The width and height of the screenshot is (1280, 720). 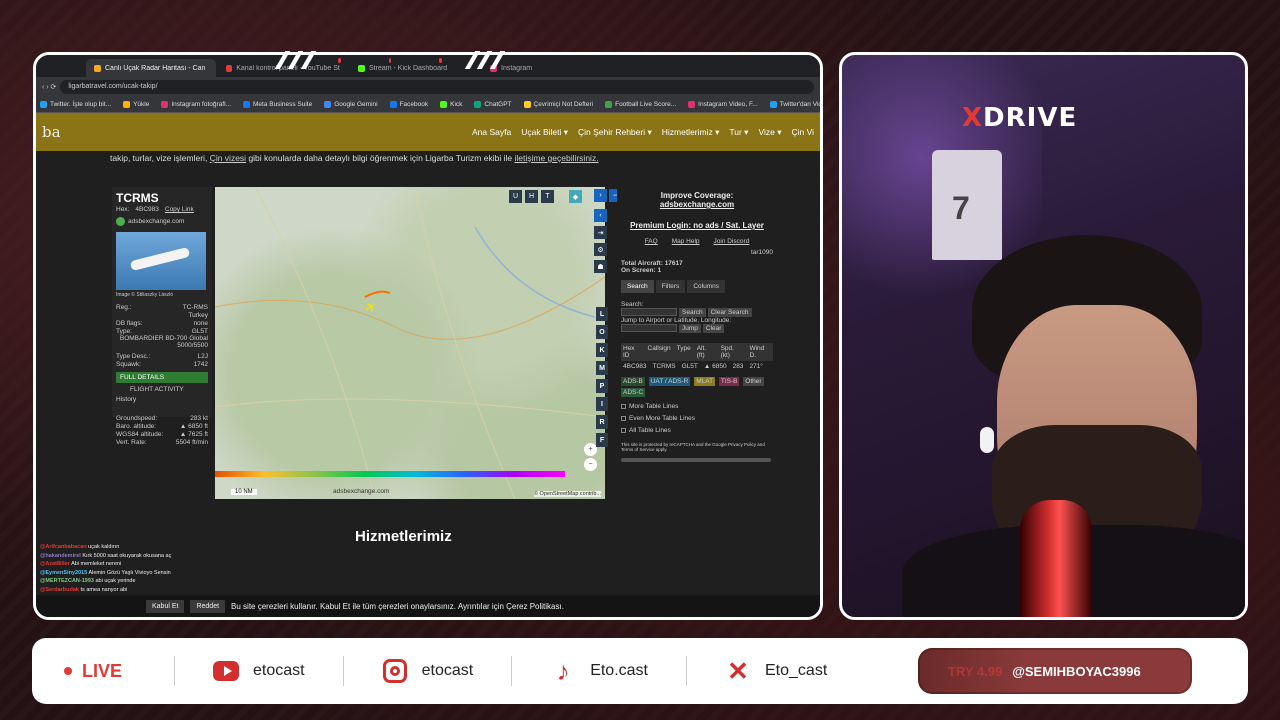 What do you see at coordinates (258, 671) in the screenshot?
I see `social-youtube: etocast` at bounding box center [258, 671].